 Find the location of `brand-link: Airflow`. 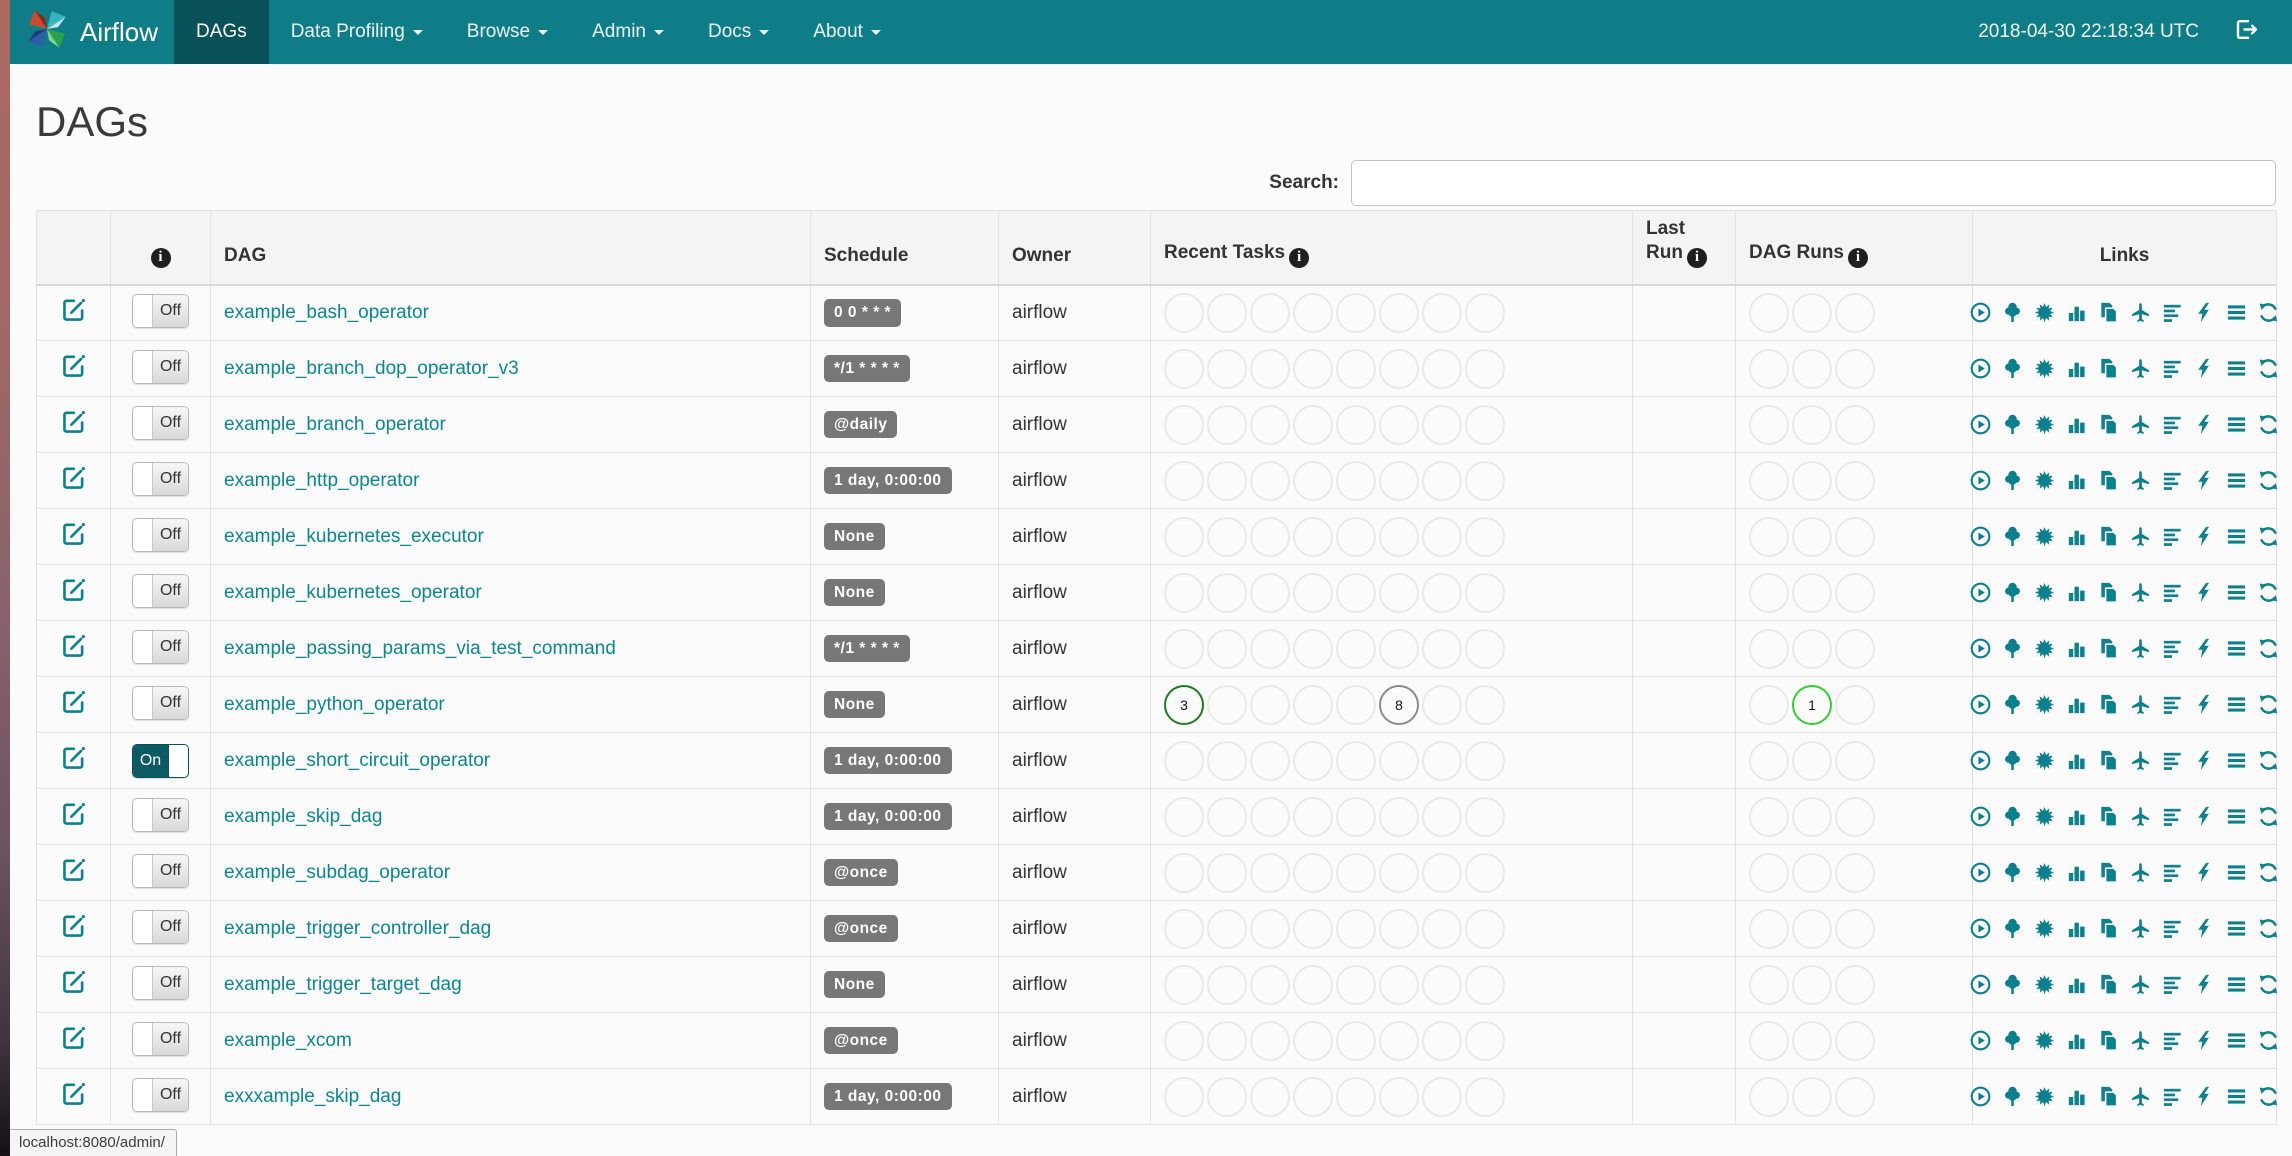

brand-link: Airflow is located at coordinates (92, 32).